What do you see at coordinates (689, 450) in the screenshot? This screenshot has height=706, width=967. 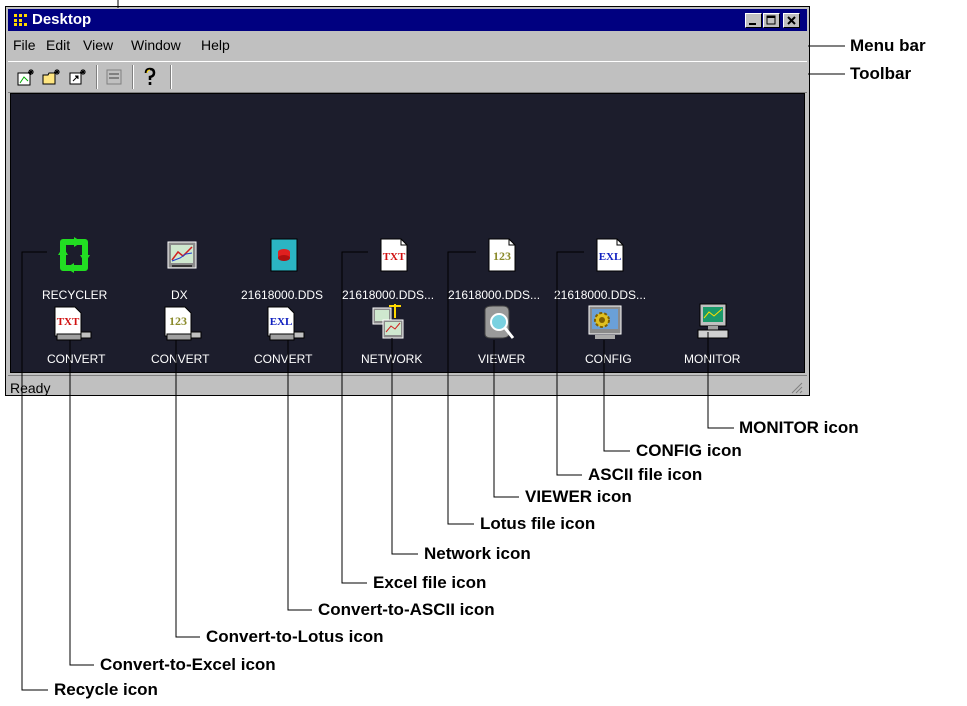 I see `callout-config: CONFIG icon` at bounding box center [689, 450].